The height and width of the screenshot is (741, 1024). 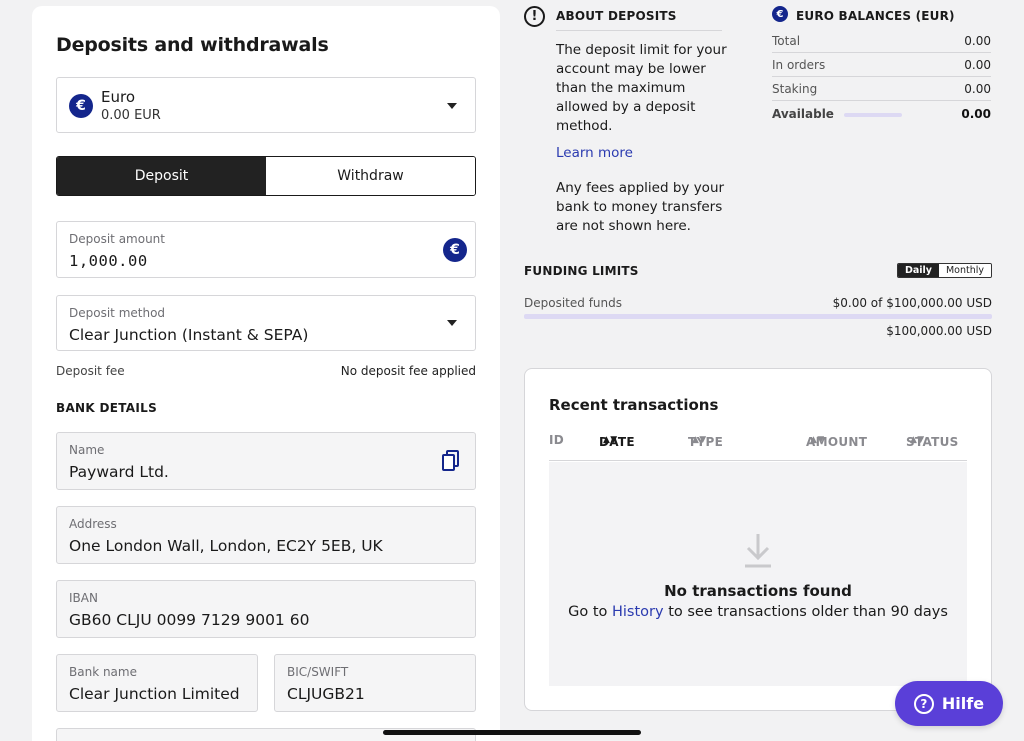 I want to click on address-value: One London Wall, London, EC2Y 5EB, UK, so click(x=226, y=546).